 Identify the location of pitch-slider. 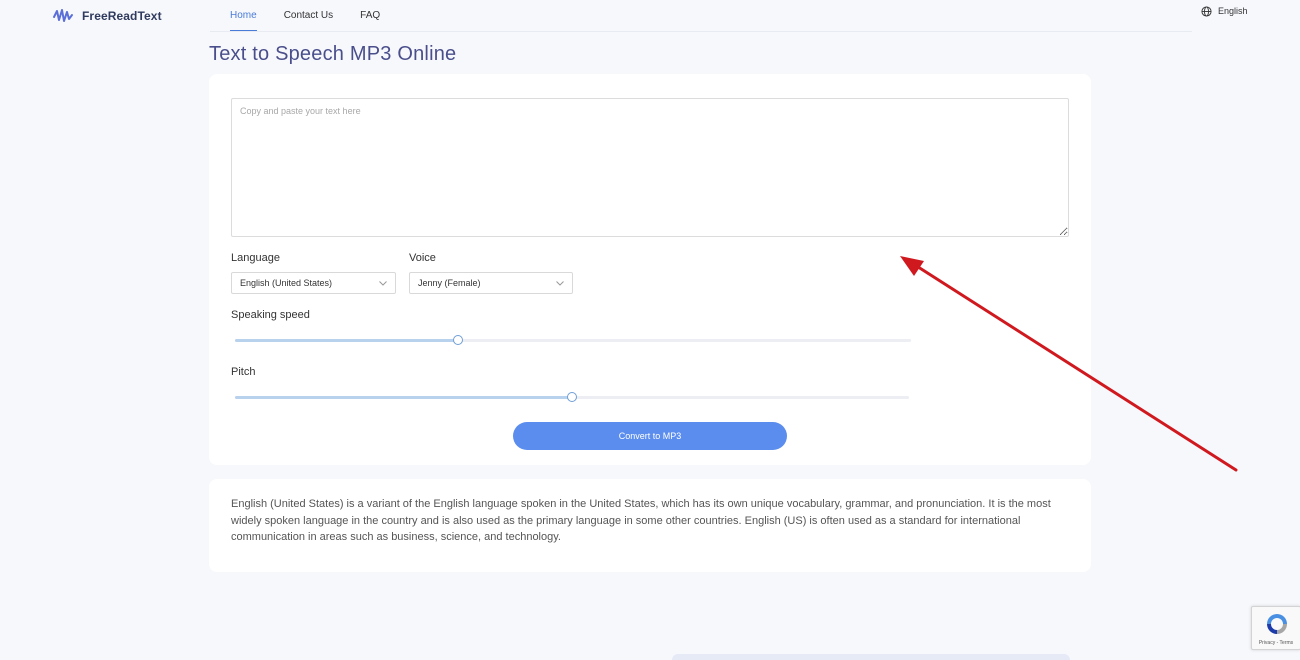
(572, 397).